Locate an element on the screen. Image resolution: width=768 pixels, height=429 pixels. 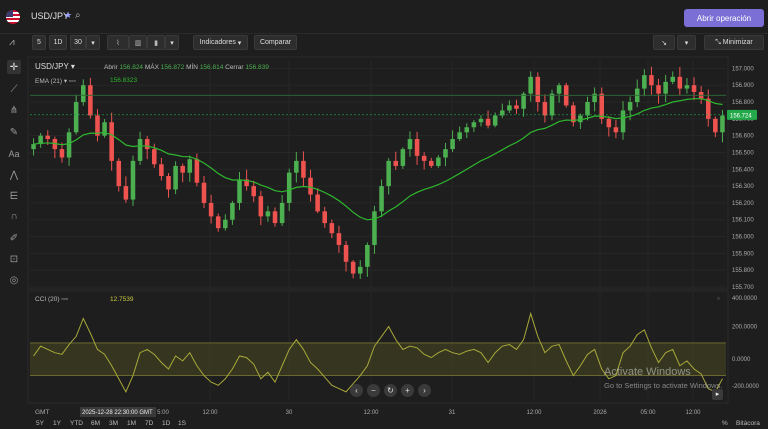
pane-maximize-icon: ▫ is located at coordinates (718, 298).